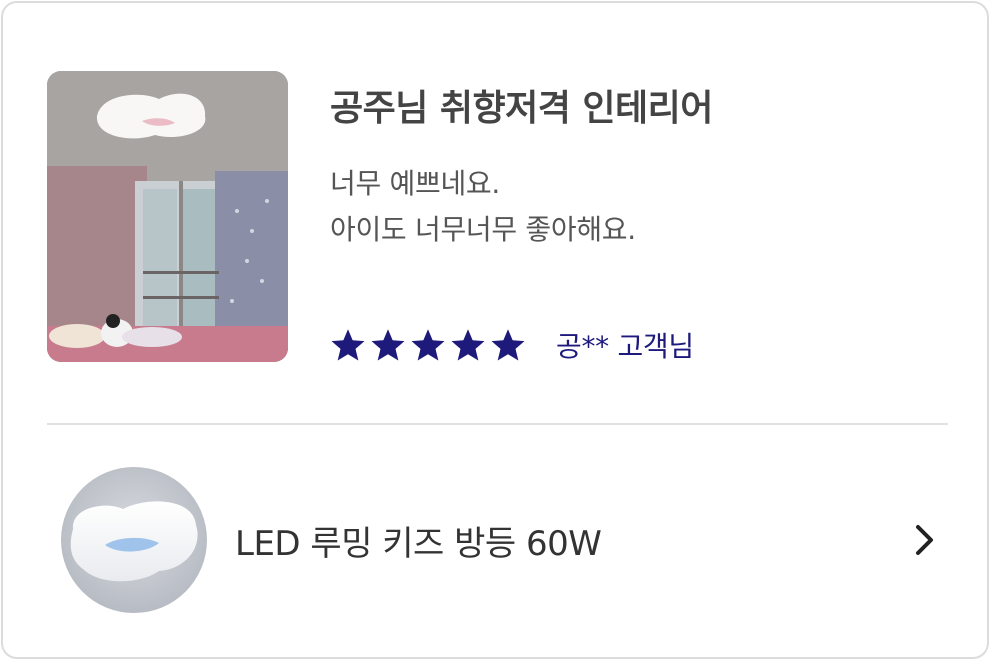  What do you see at coordinates (483, 229) in the screenshot?
I see `review-text-line: 아이도 너무너무 좋아해요.` at bounding box center [483, 229].